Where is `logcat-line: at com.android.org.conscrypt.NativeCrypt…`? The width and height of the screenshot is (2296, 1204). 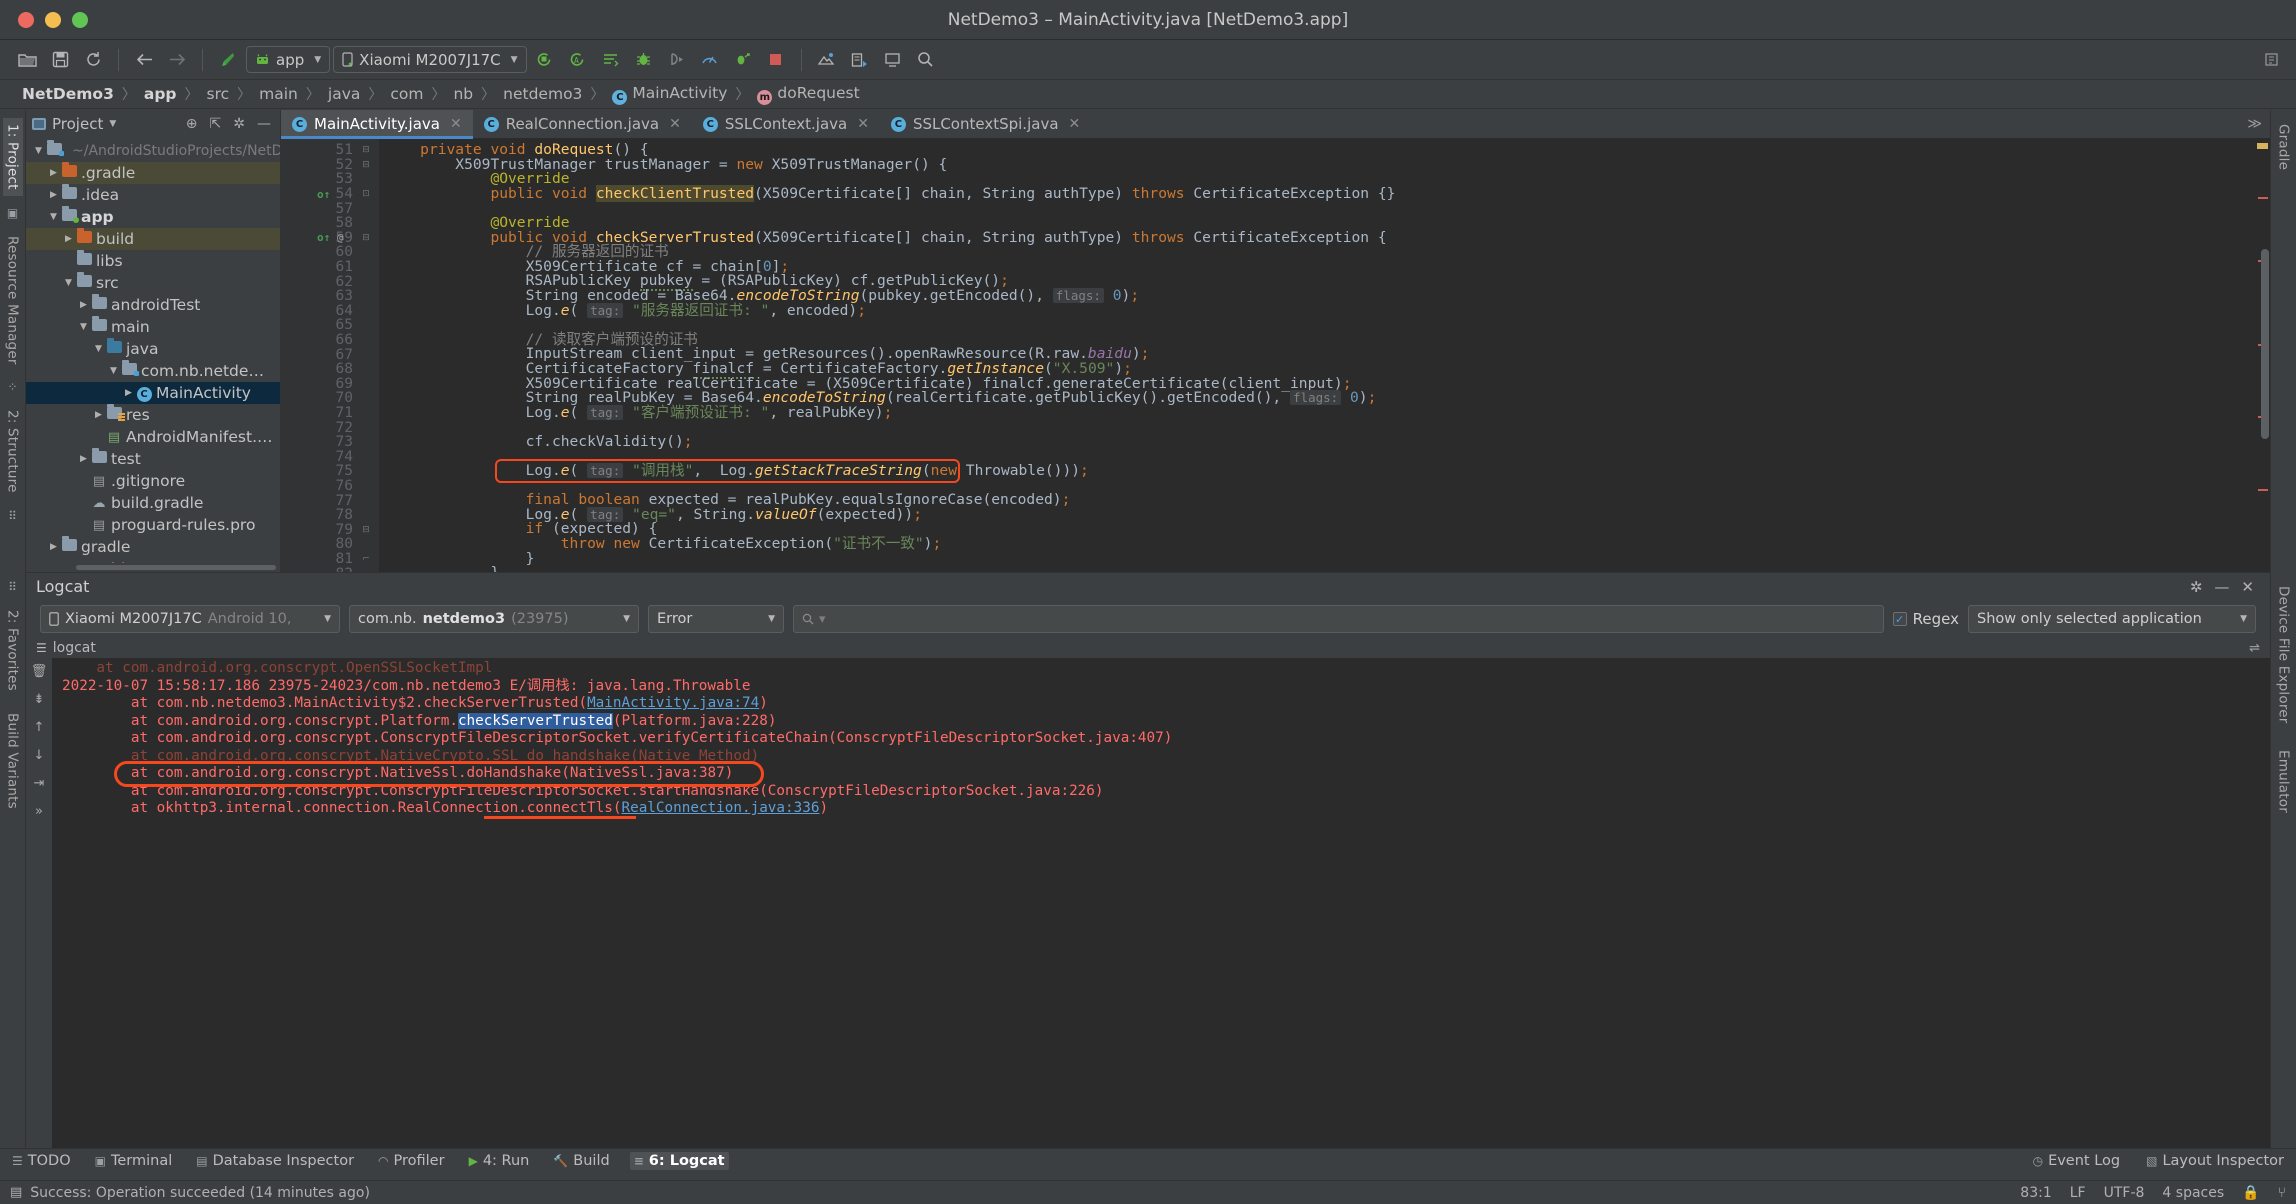 logcat-line: at com.android.org.conscrypt.NativeCrypt… is located at coordinates (1161, 757).